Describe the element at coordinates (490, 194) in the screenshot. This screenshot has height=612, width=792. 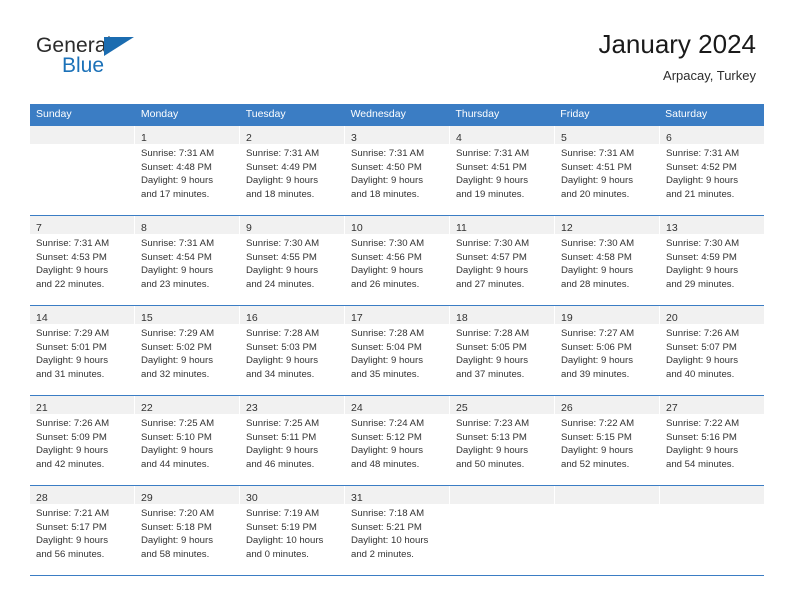
I see `day-info-line: and 19 minutes.` at that location.